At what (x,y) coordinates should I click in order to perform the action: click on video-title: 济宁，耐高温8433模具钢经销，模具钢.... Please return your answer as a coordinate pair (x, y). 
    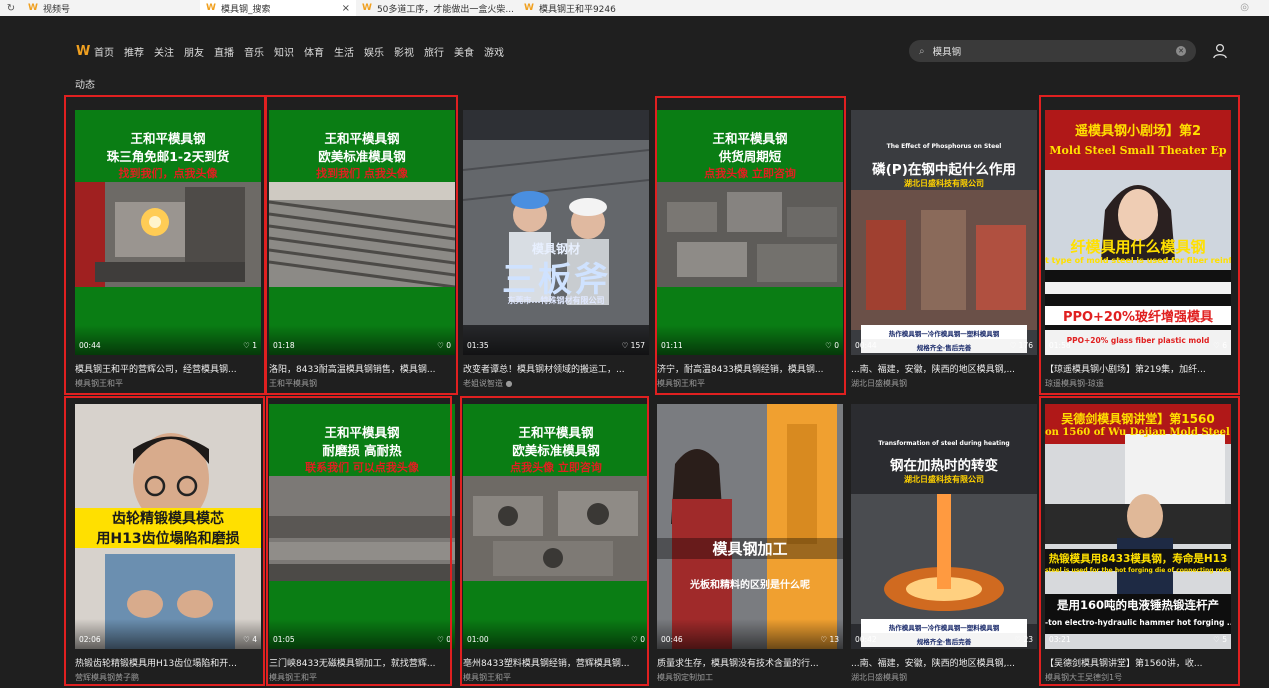
    Looking at the image, I should click on (750, 368).